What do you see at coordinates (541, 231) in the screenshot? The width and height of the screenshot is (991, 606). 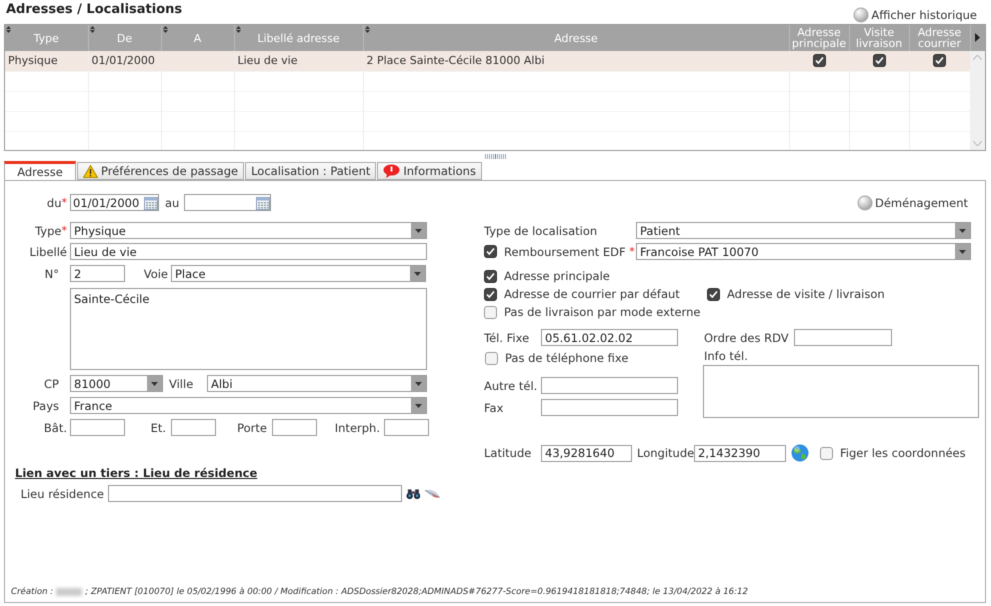 I see `field-label: Type de localisation` at bounding box center [541, 231].